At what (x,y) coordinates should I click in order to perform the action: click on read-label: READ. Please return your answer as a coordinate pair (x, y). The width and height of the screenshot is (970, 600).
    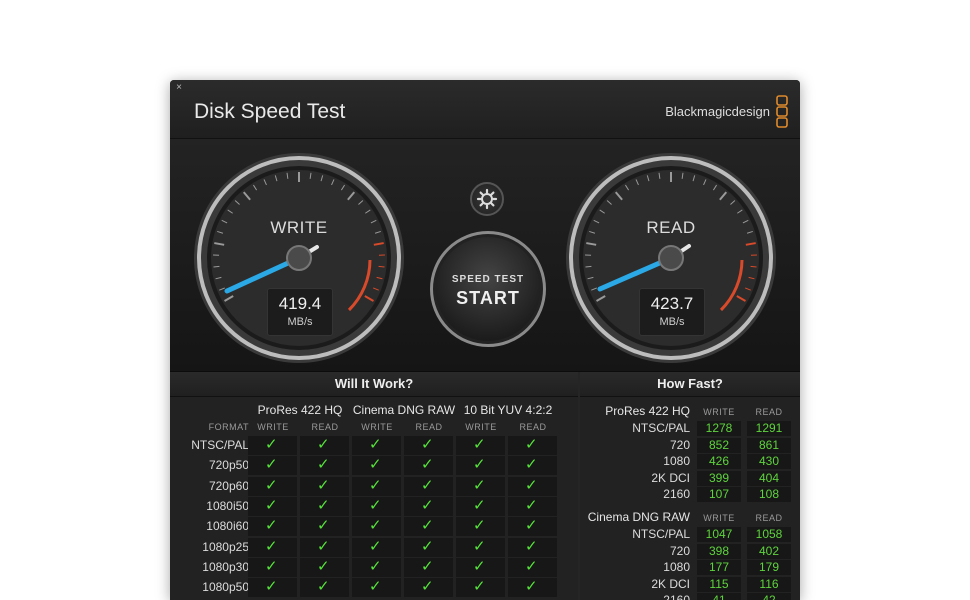
    Looking at the image, I should click on (671, 227).